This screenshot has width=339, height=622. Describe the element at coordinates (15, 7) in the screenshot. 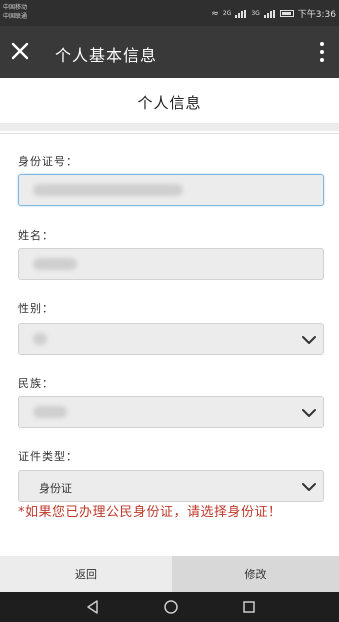

I see `carrier-line-1: 中国移动` at that location.